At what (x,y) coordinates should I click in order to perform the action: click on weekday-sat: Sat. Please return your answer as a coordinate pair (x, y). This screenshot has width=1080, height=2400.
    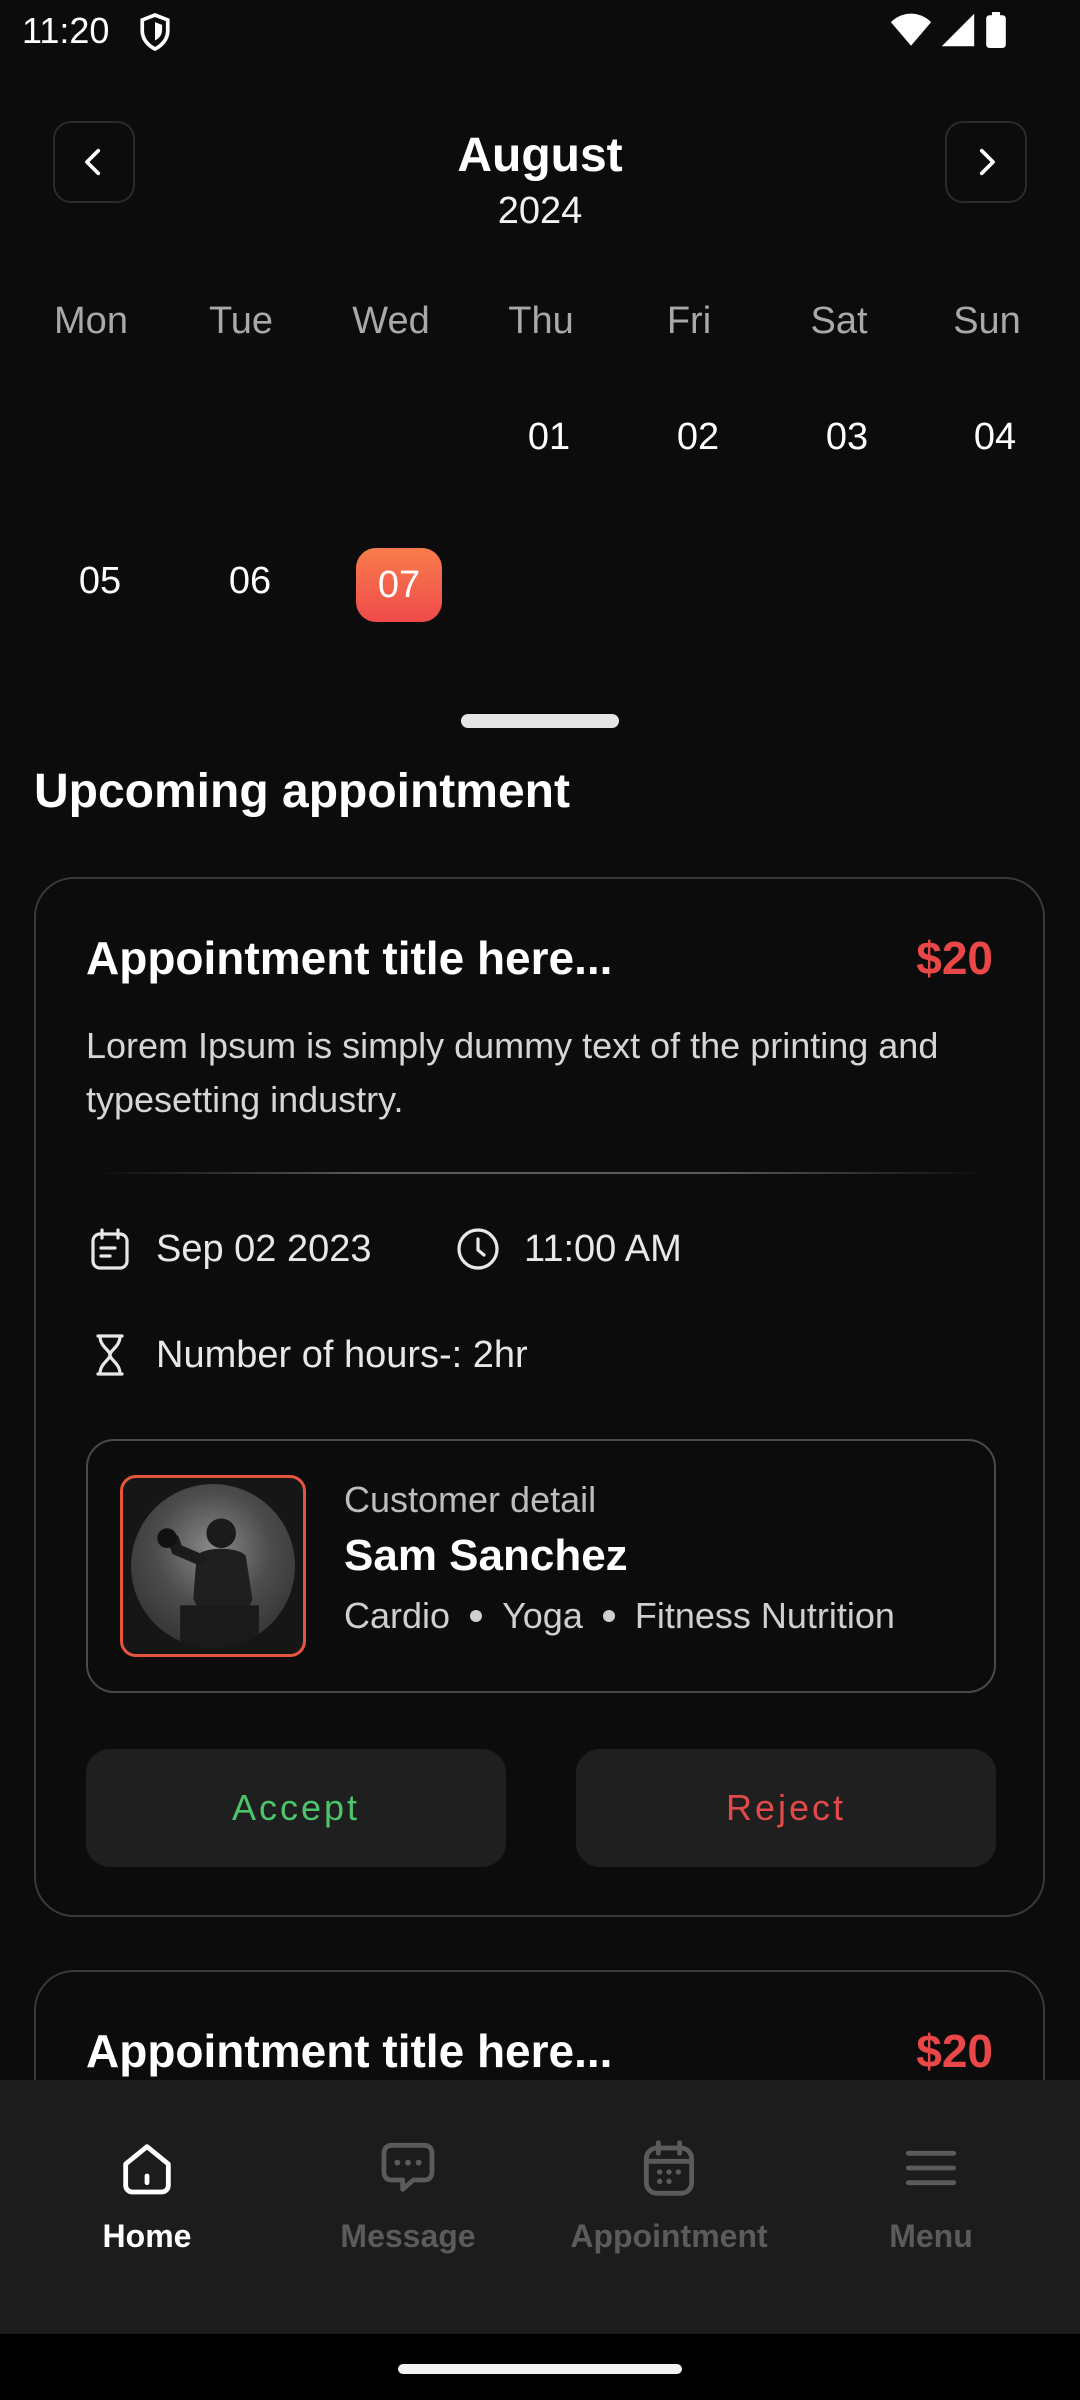
    Looking at the image, I should click on (839, 321).